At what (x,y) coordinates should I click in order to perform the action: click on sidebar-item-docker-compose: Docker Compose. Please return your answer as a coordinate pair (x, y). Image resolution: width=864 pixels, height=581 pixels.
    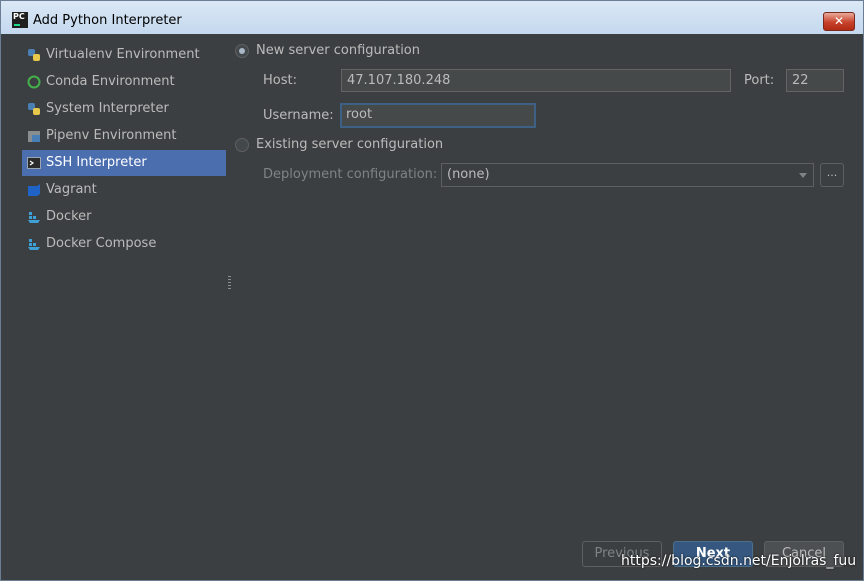
    Looking at the image, I should click on (124, 244).